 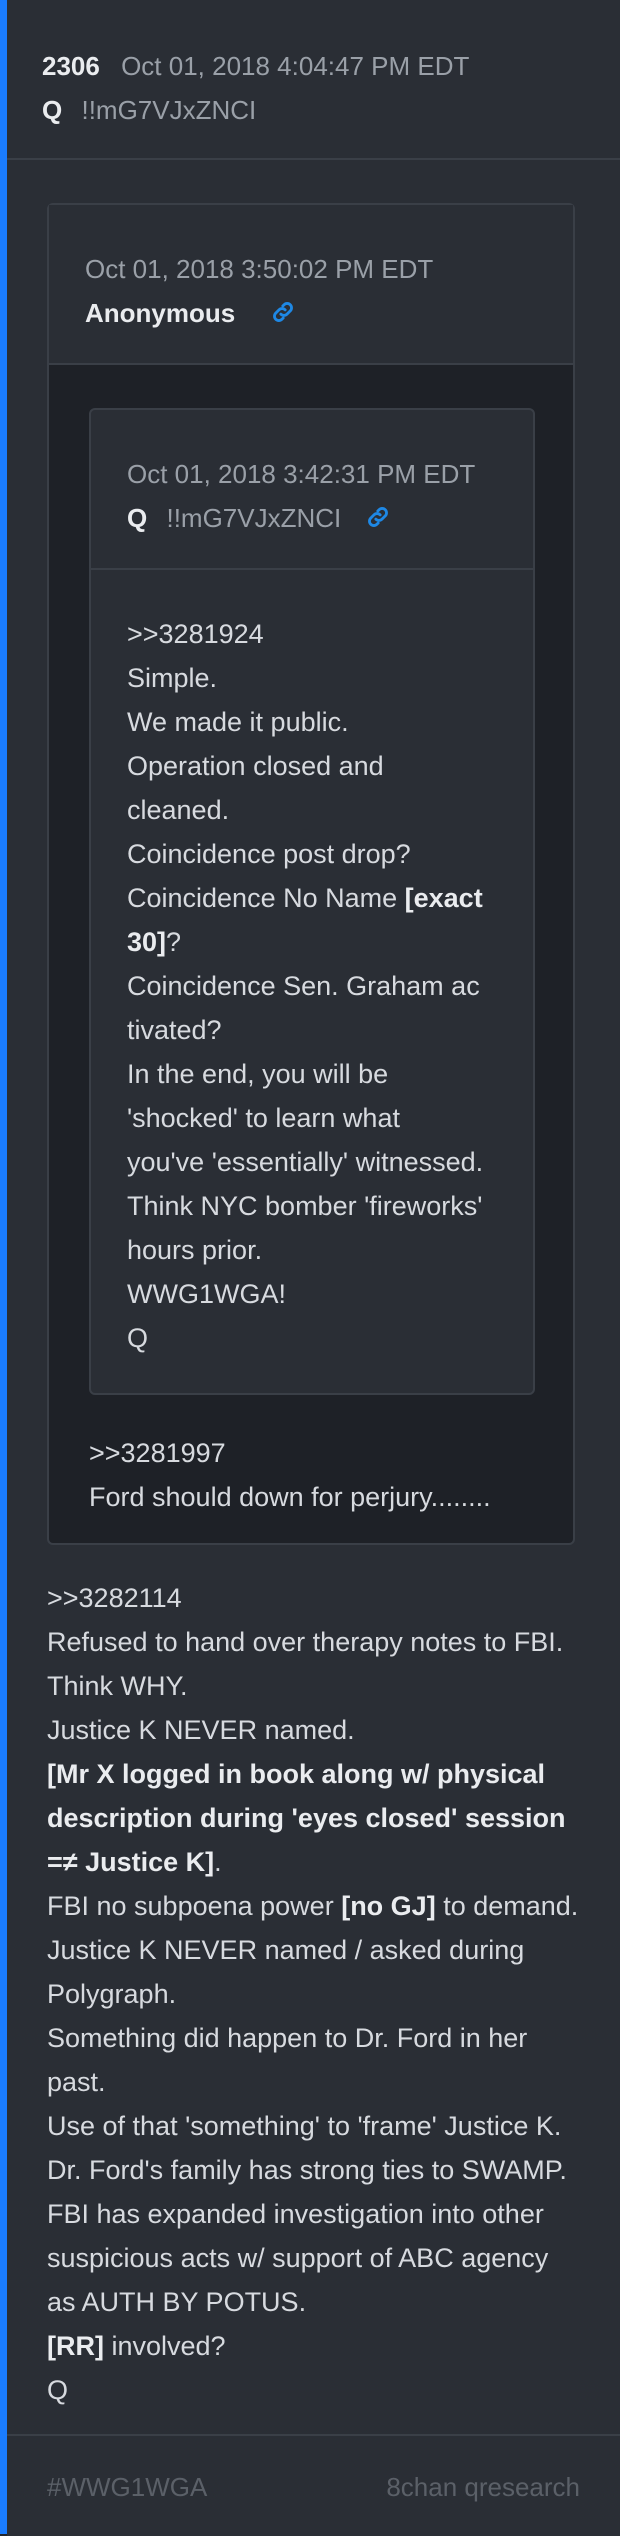 I want to click on body-line: past., so click(x=76, y=2082).